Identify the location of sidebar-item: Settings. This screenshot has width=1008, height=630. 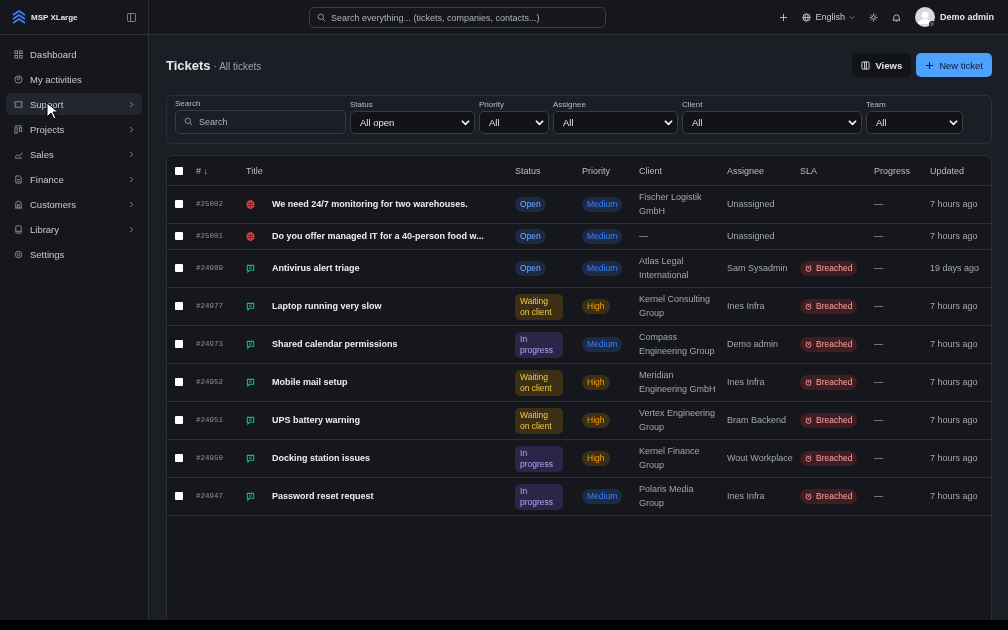
(74, 254).